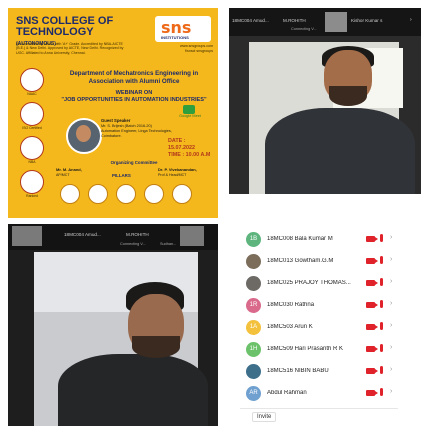 Image resolution: width=429 pixels, height=430 pixels. Describe the element at coordinates (291, 305) in the screenshot. I see `participant-name: 18MC030 Rathna` at that location.